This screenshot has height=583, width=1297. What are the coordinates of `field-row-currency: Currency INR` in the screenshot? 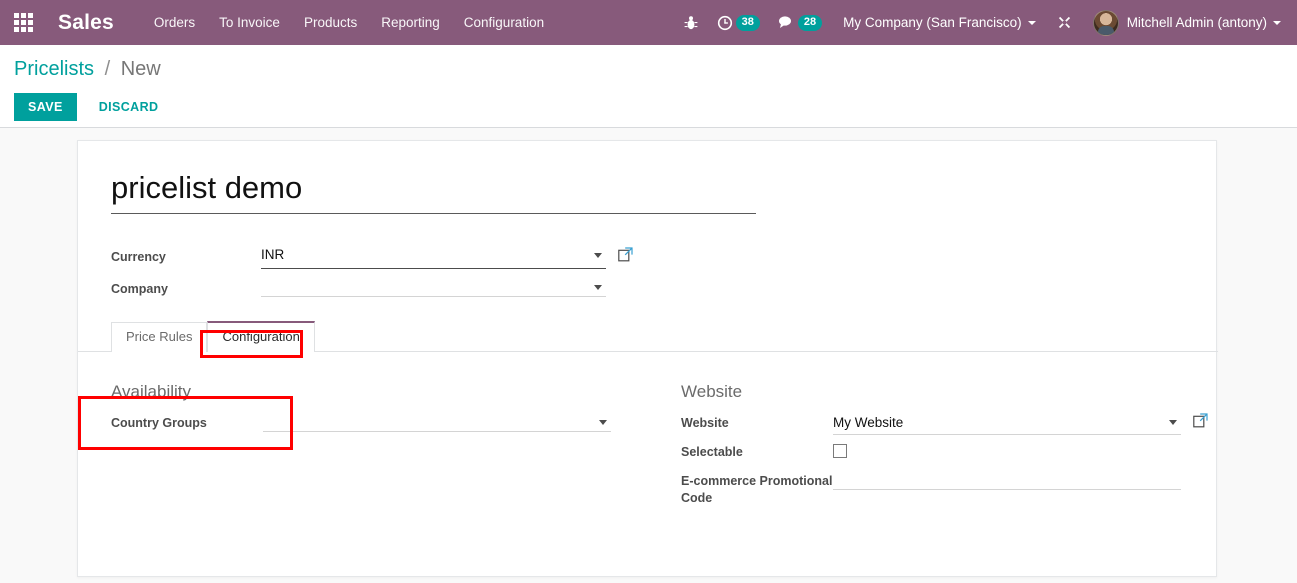 It's located at (433, 257).